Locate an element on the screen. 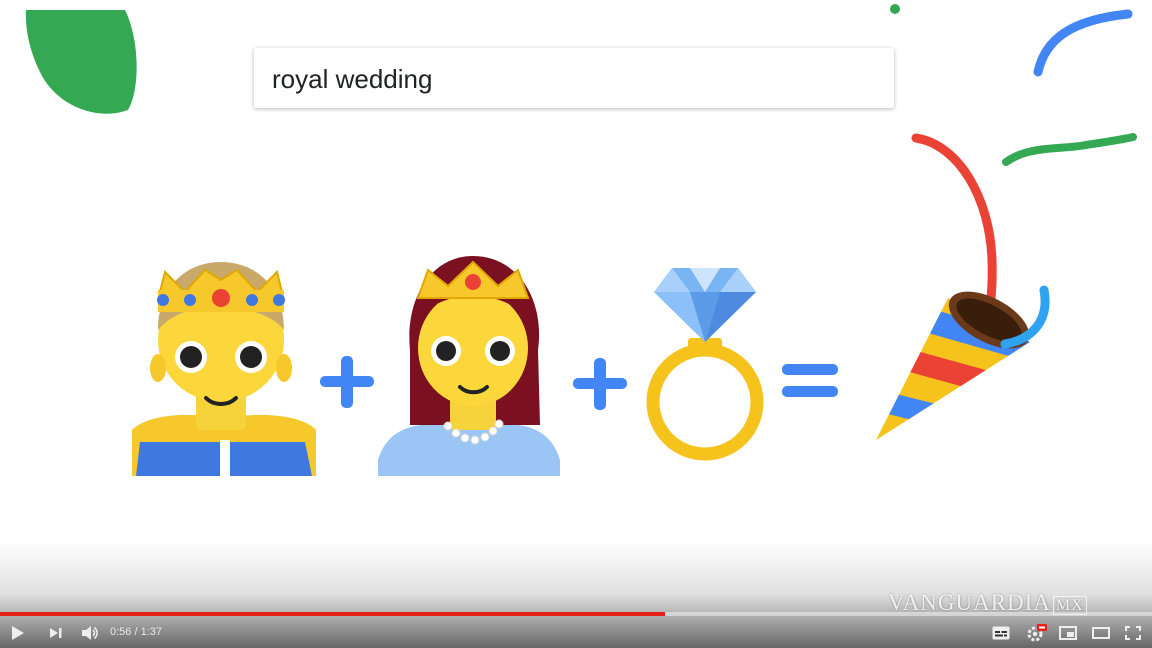  player-controls: 0:56 / 1:37 is located at coordinates (576, 633).